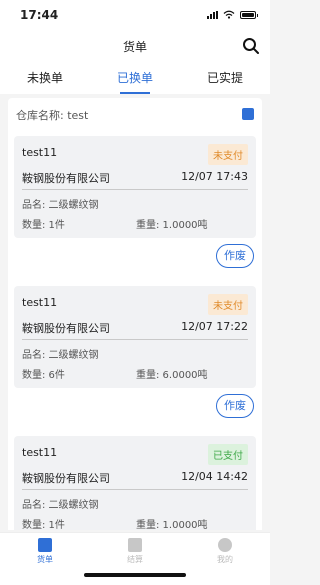 Image resolution: width=320 pixels, height=585 pixels. I want to click on tab-exchanged: 已换单, so click(135, 78).